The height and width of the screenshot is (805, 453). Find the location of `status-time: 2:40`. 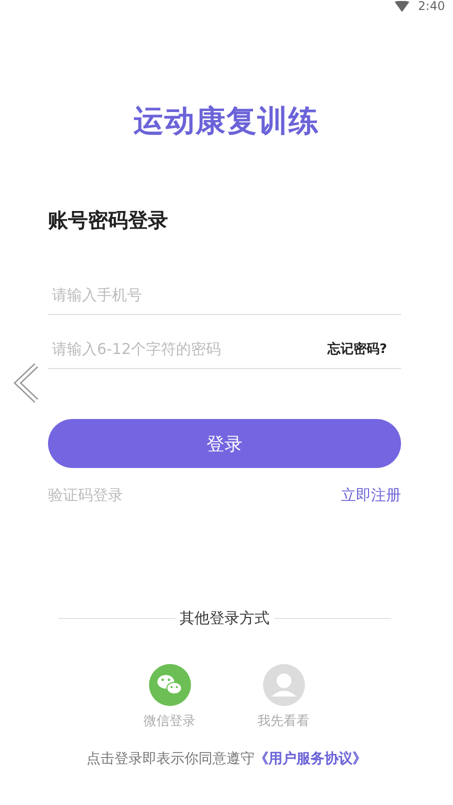

status-time: 2:40 is located at coordinates (431, 6).